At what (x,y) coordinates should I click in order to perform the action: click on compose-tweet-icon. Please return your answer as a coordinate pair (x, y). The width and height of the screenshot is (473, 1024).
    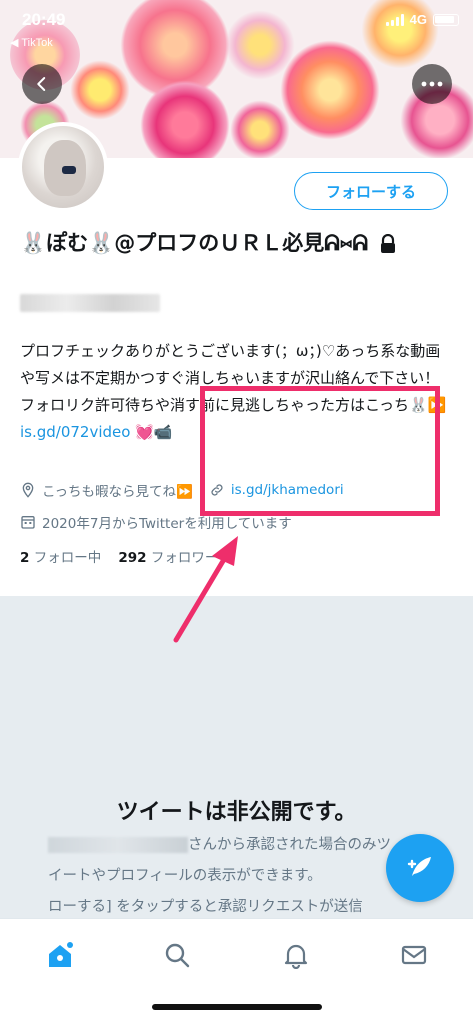
    Looking at the image, I should click on (419, 866).